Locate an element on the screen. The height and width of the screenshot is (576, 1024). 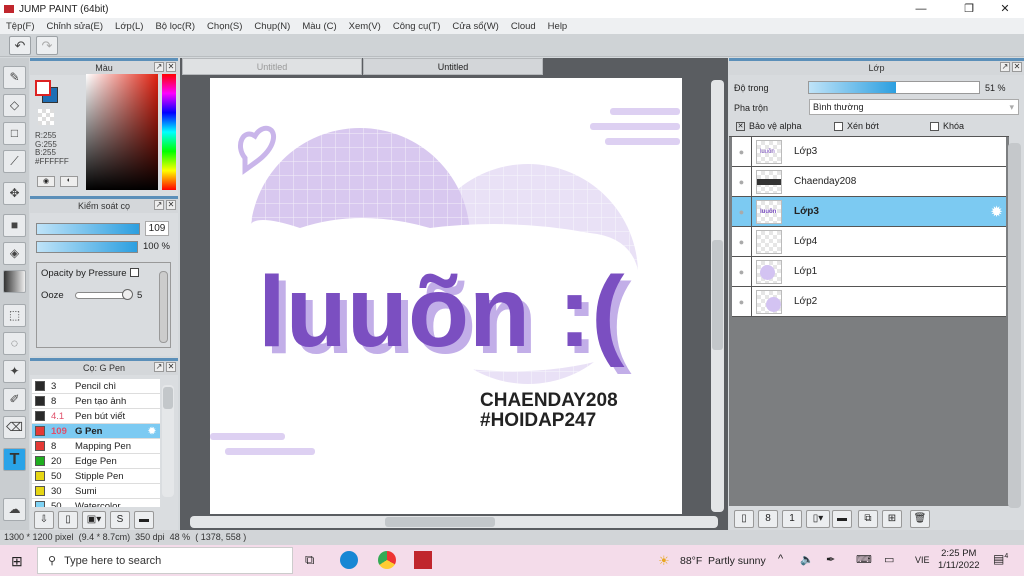
layer-row: ● Lớp1 is located at coordinates (869, 272).